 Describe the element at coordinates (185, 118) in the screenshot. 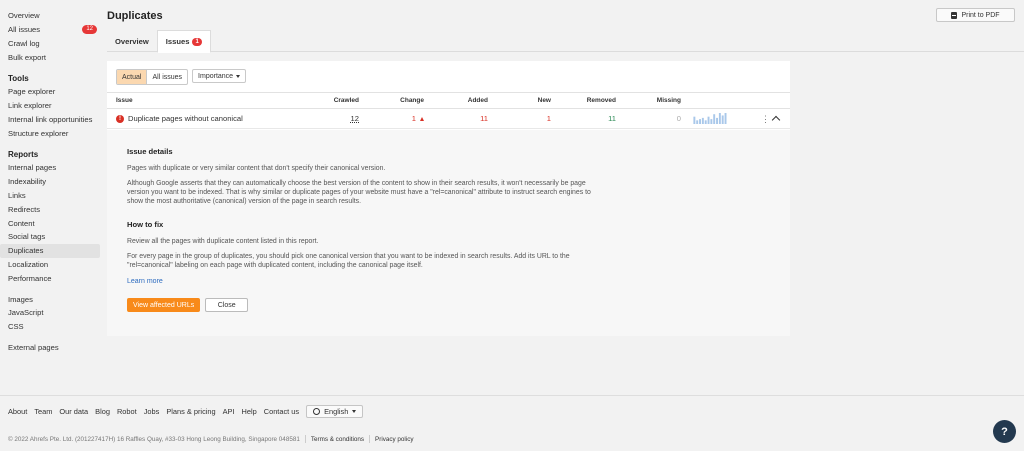

I see `issue-name: Duplicate pages without canonical` at that location.